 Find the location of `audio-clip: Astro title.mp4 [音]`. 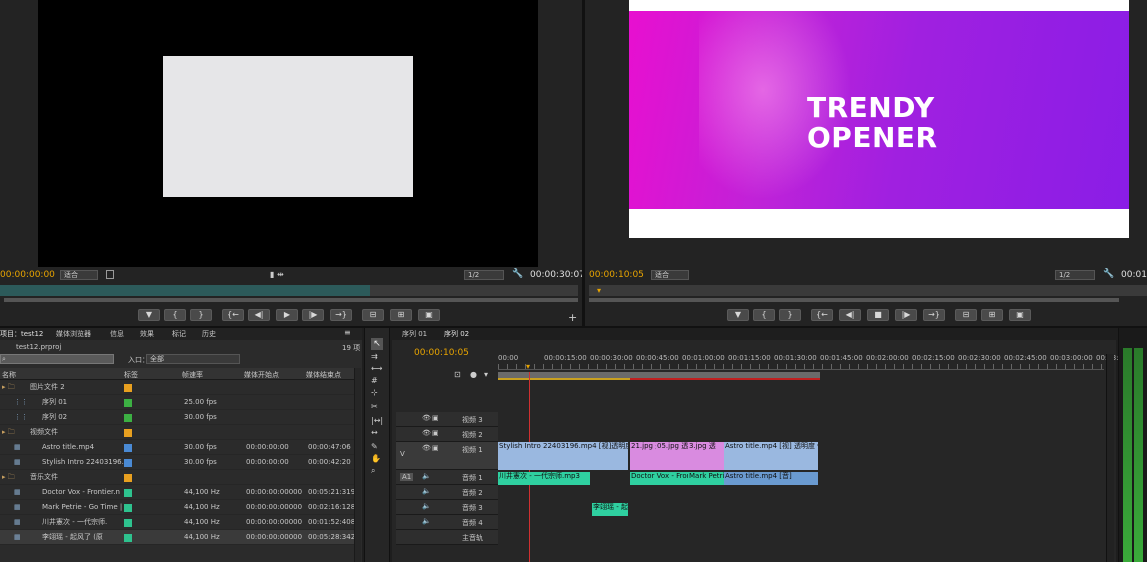

audio-clip: Astro title.mp4 [音] is located at coordinates (771, 478).